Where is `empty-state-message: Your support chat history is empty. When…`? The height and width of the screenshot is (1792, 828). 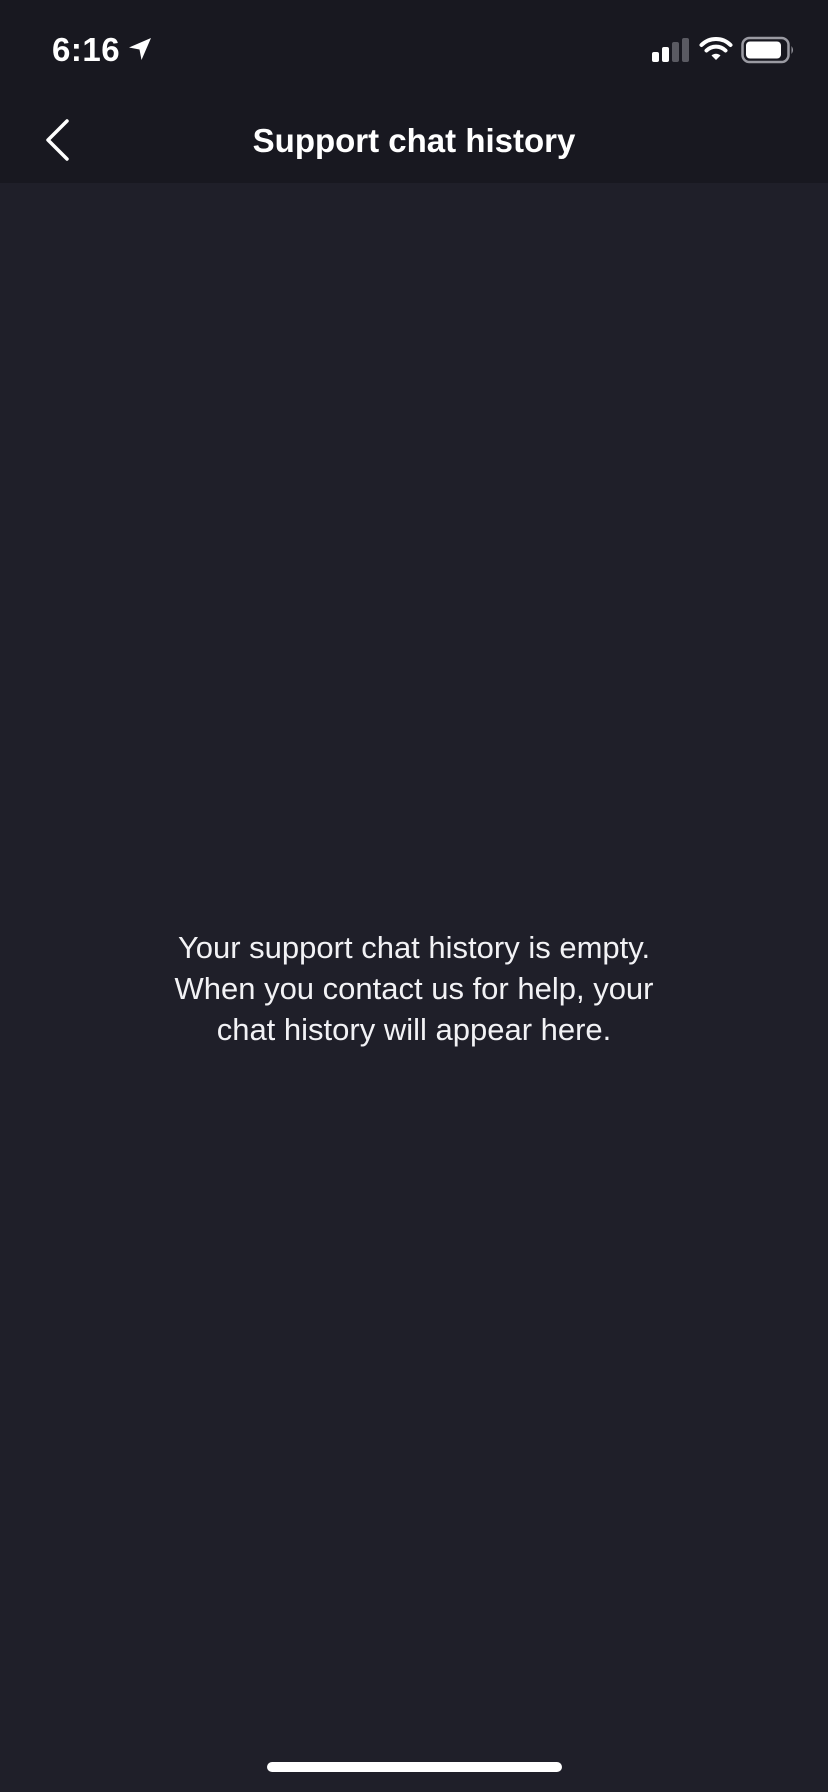 empty-state-message: Your support chat history is empty. When… is located at coordinates (414, 988).